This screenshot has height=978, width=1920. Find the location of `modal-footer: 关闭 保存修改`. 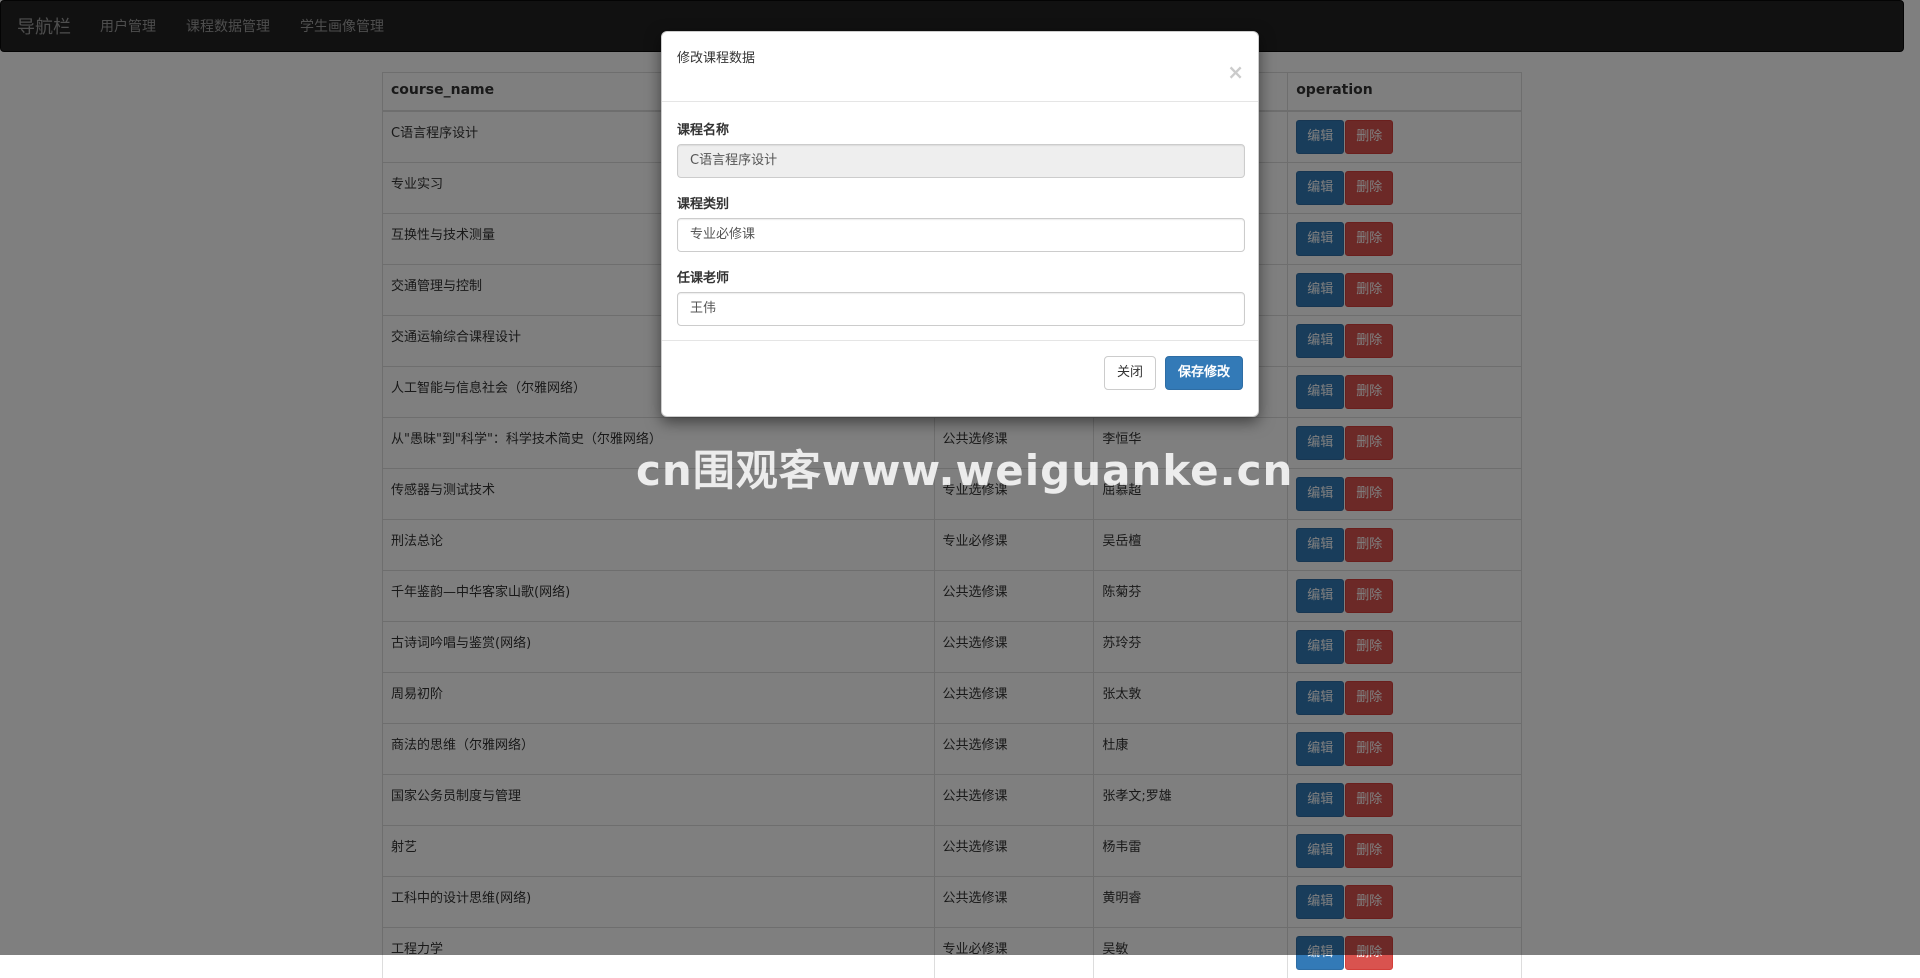

modal-footer: 关闭 保存修改 is located at coordinates (960, 378).